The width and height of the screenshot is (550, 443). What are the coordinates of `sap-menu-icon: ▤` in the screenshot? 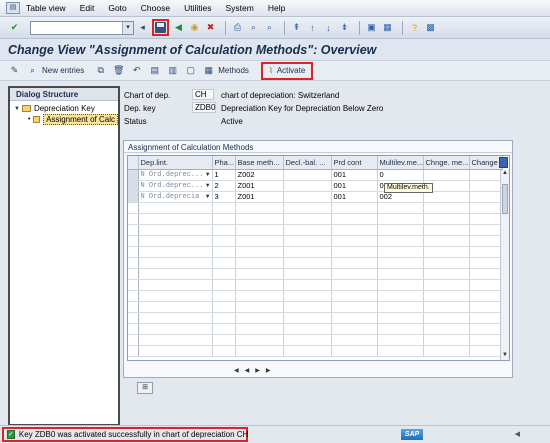 It's located at (13, 8).